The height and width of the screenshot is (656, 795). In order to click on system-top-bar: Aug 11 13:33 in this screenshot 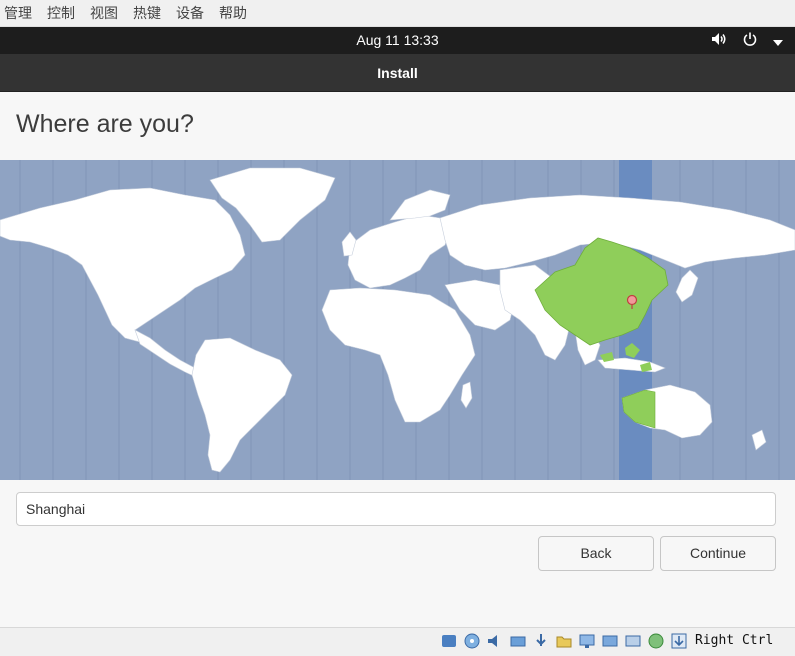, I will do `click(397, 40)`.